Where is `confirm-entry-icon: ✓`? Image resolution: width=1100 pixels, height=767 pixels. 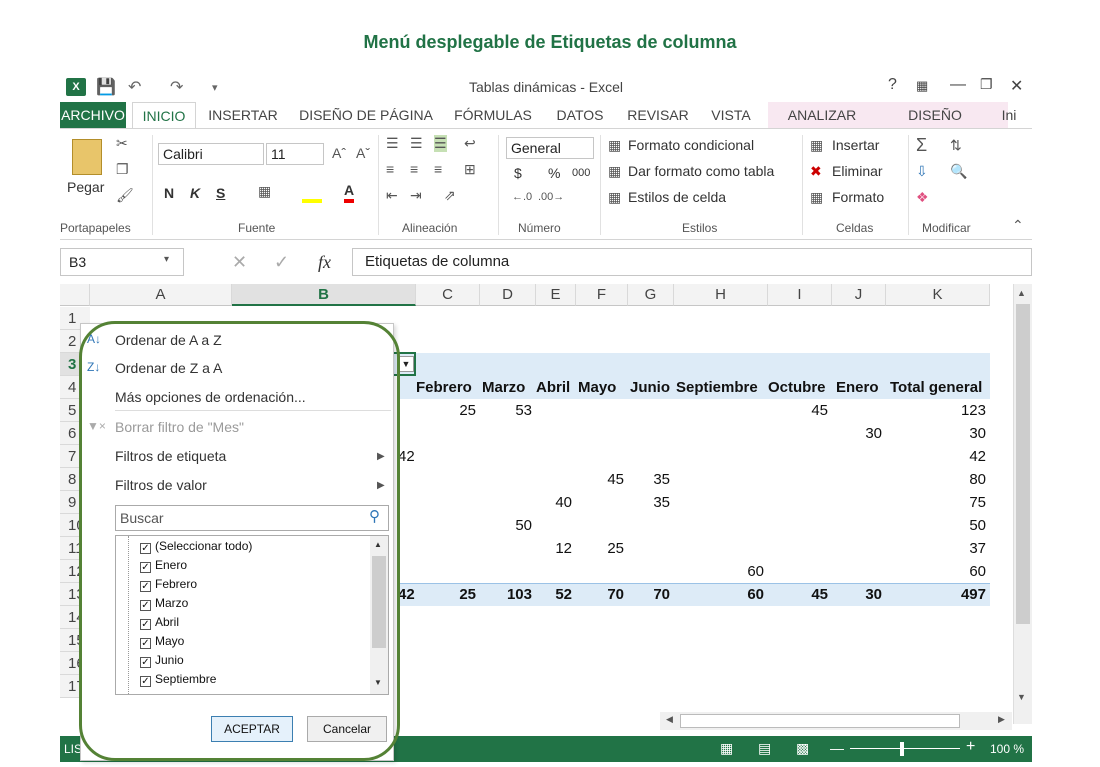 confirm-entry-icon: ✓ is located at coordinates (281, 262).